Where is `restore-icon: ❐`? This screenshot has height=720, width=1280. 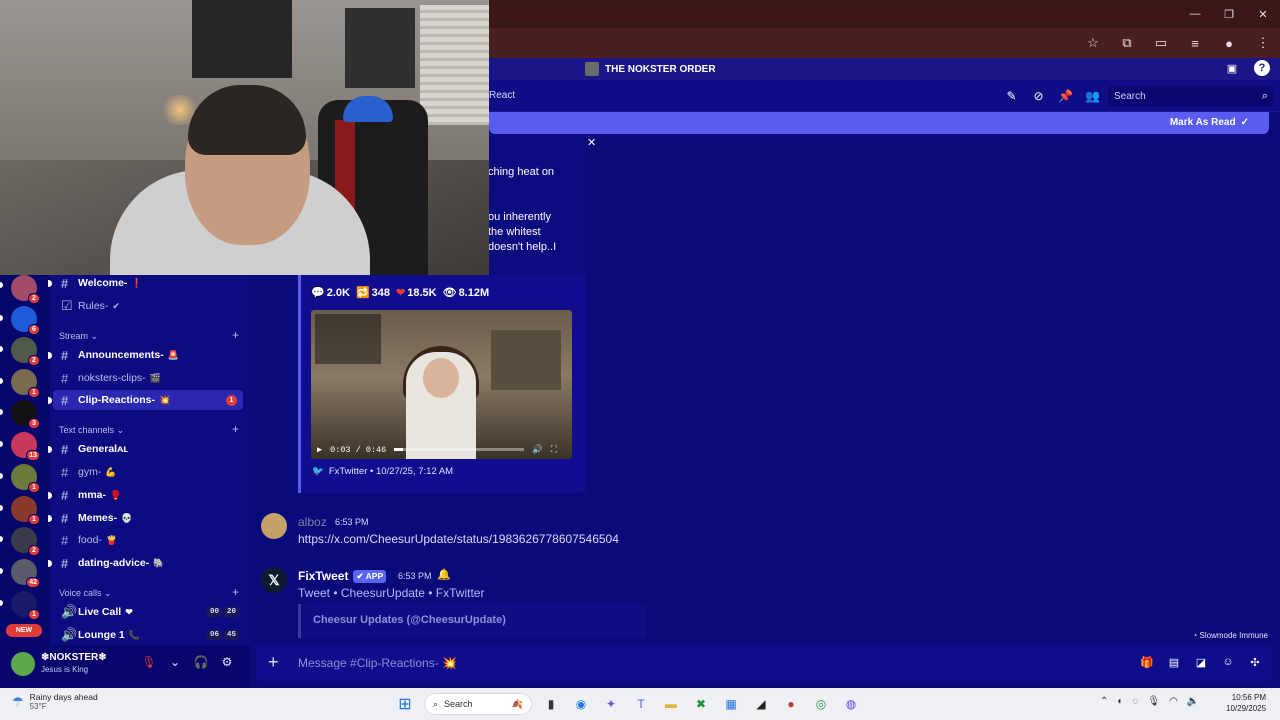 restore-icon: ❐ is located at coordinates (1229, 14).